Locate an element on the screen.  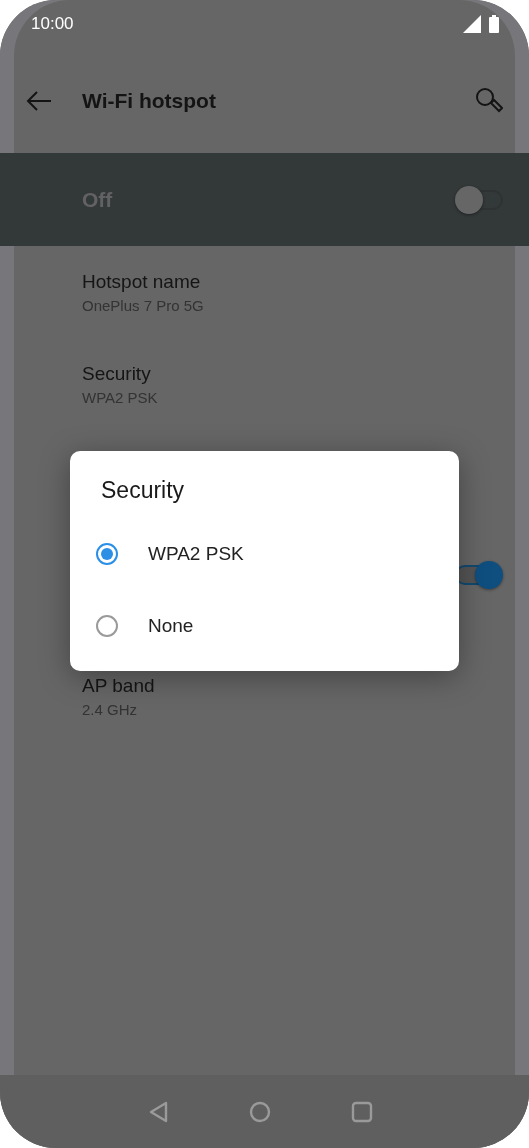
home-button is located at coordinates (259, 1111).